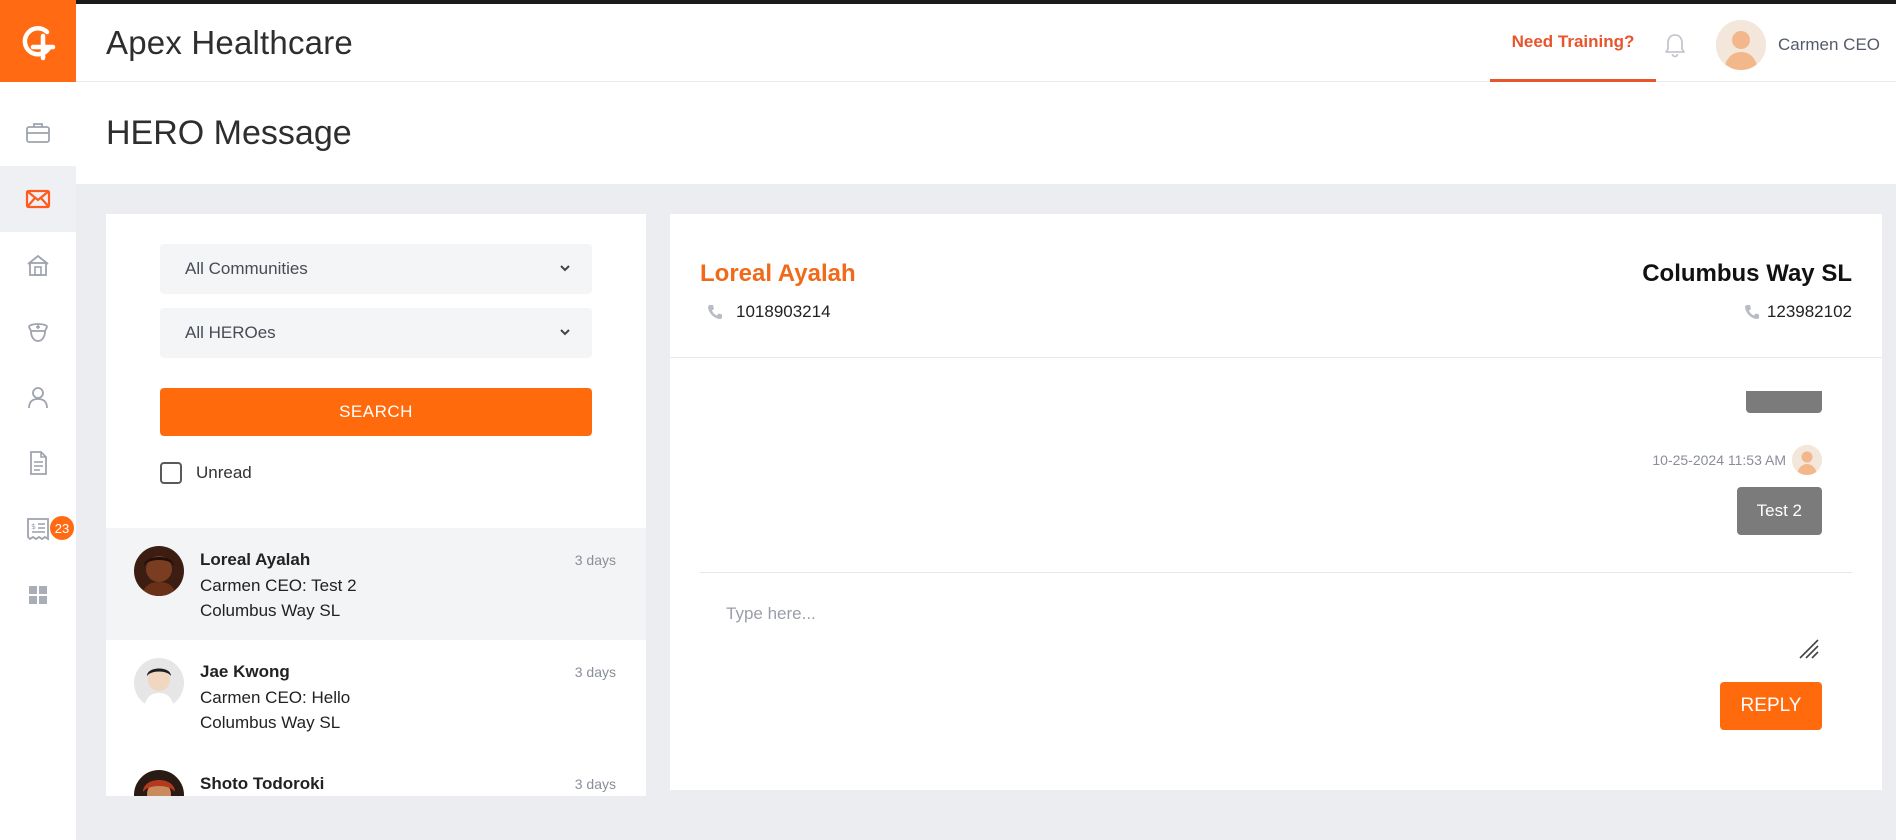  I want to click on page-title: HERO Message, so click(229, 133).